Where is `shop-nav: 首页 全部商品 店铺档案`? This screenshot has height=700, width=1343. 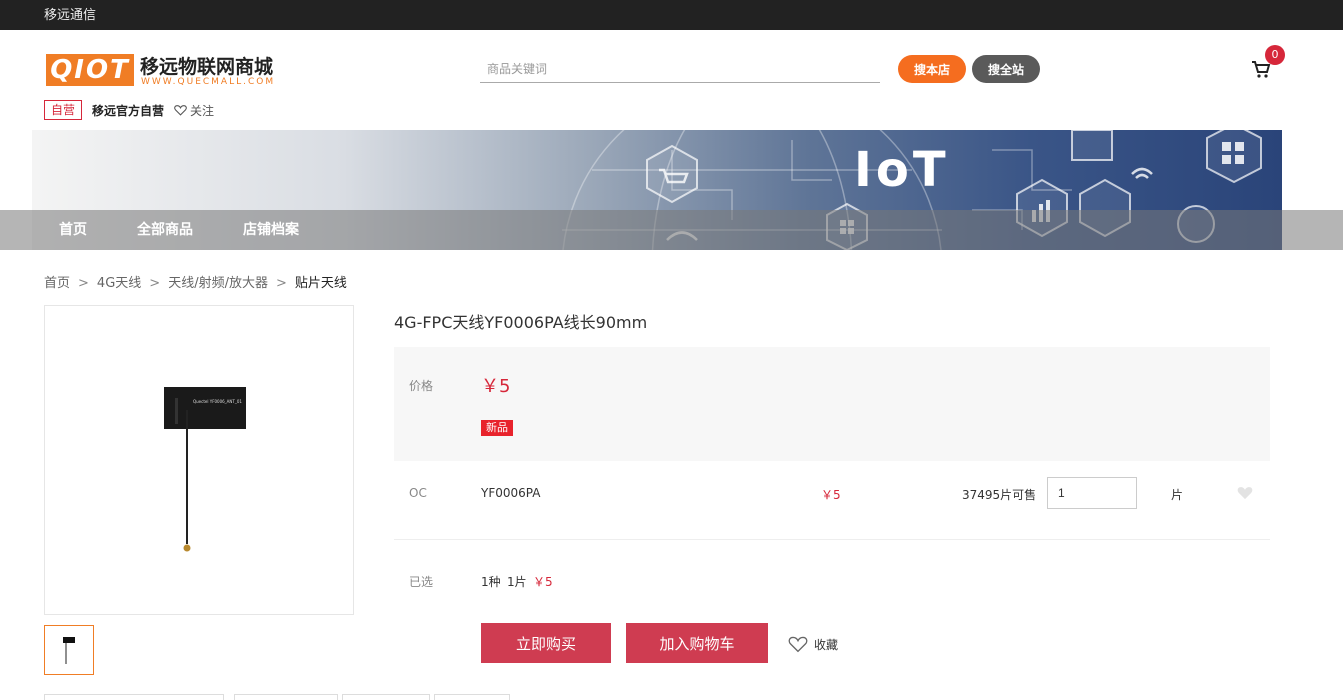
shop-nav: 首页 全部商品 店铺档案 is located at coordinates (671, 230).